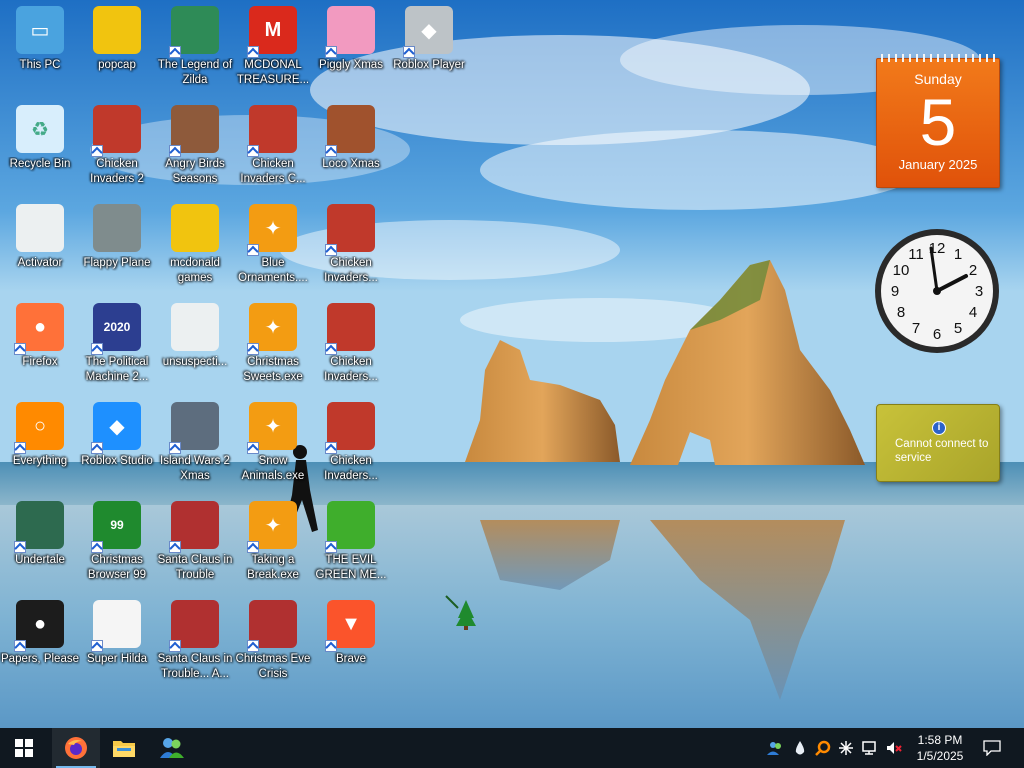  Describe the element at coordinates (117, 263) in the screenshot. I see `desktop-icon-label: Flappy Plane` at that location.